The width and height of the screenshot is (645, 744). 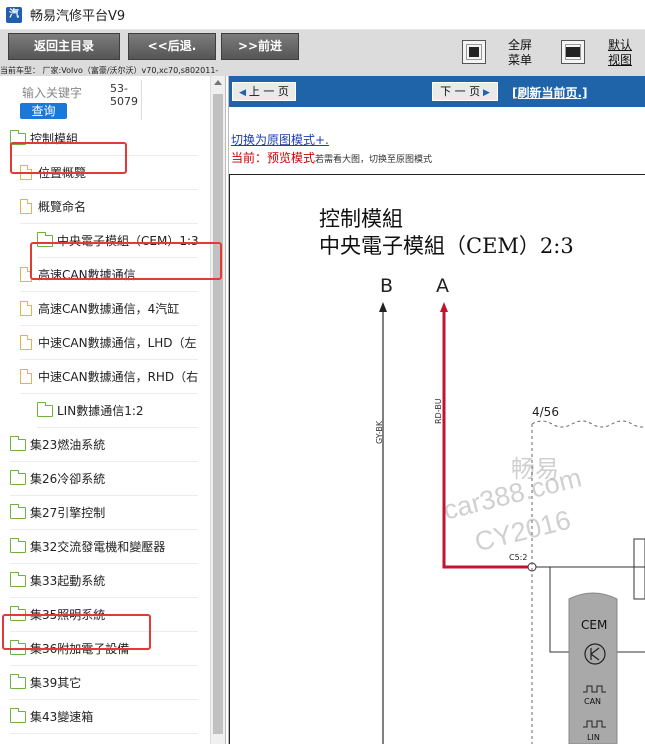 What do you see at coordinates (104, 615) in the screenshot?
I see `tree-item: 集35照明系統` at bounding box center [104, 615].